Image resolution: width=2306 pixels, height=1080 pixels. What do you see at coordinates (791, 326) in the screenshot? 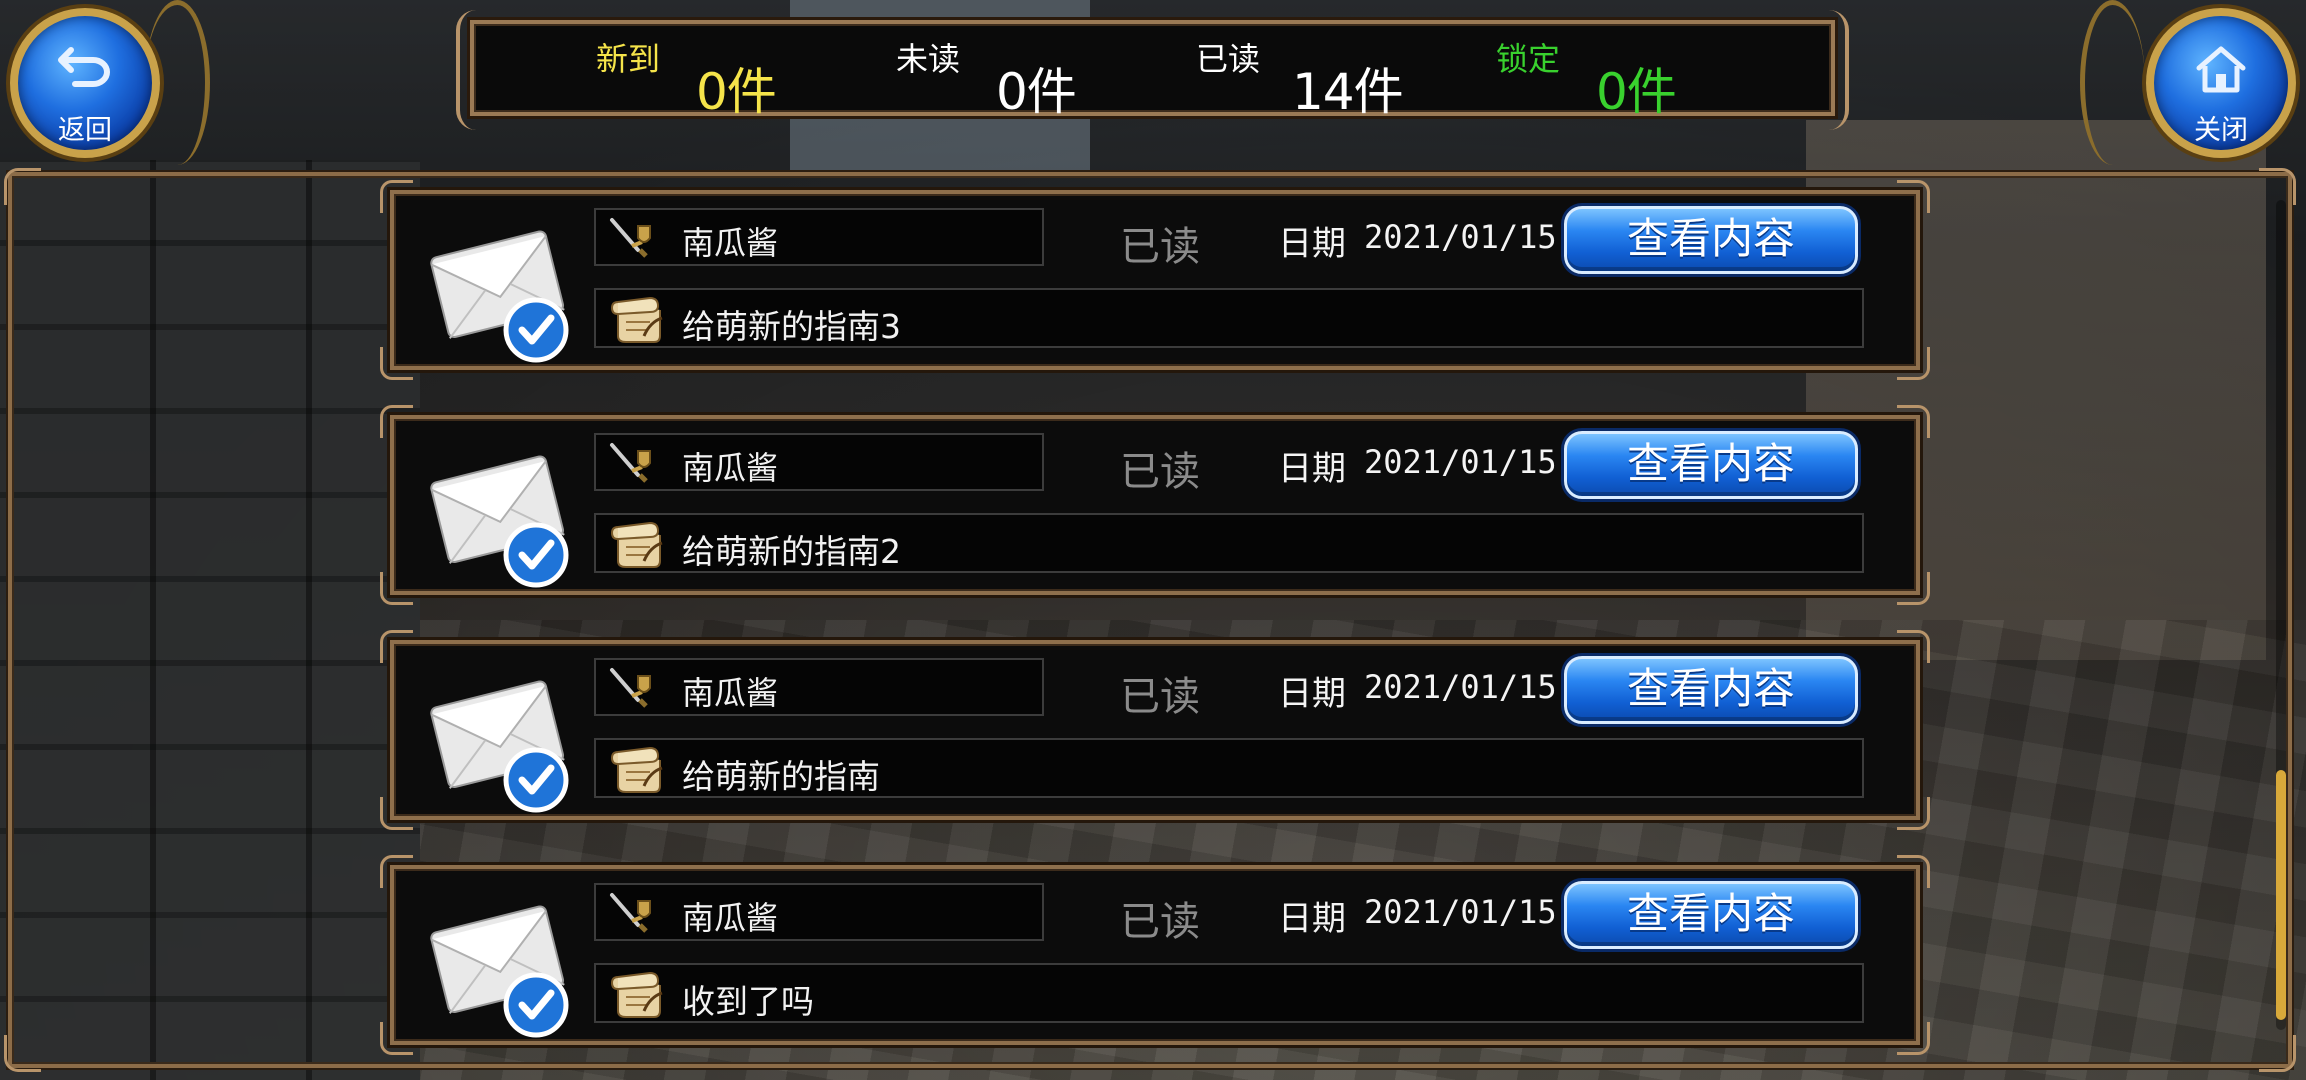
I see `mail-subject: 给萌新的指南3` at bounding box center [791, 326].